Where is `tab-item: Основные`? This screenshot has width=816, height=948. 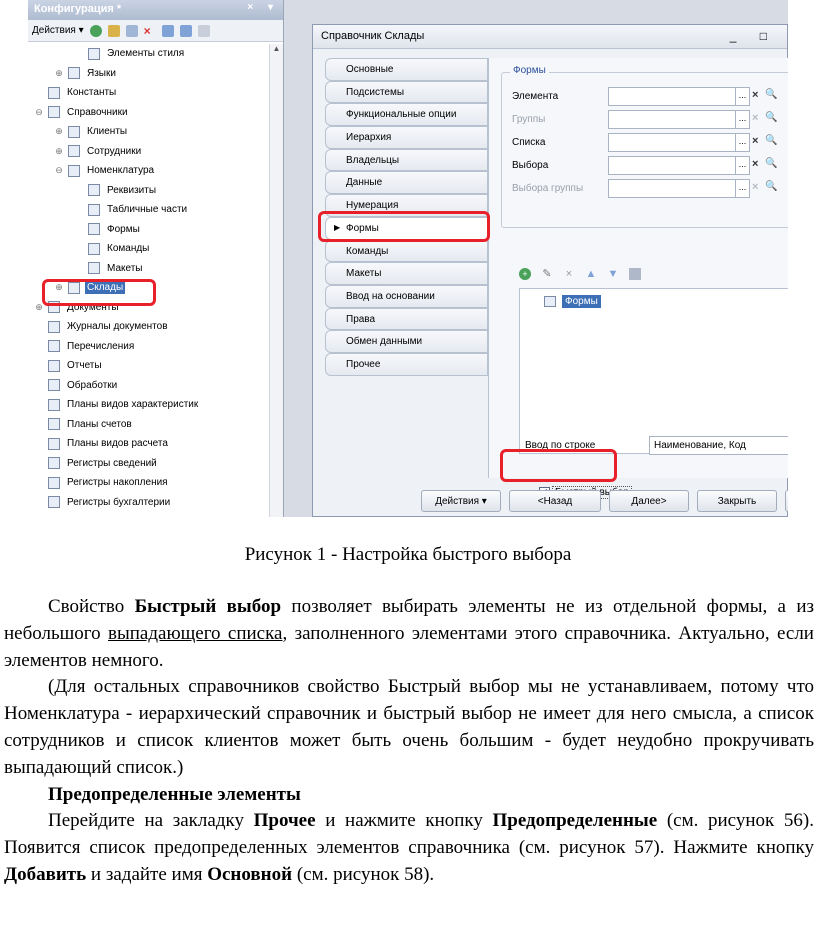 tab-item: Основные is located at coordinates (406, 69).